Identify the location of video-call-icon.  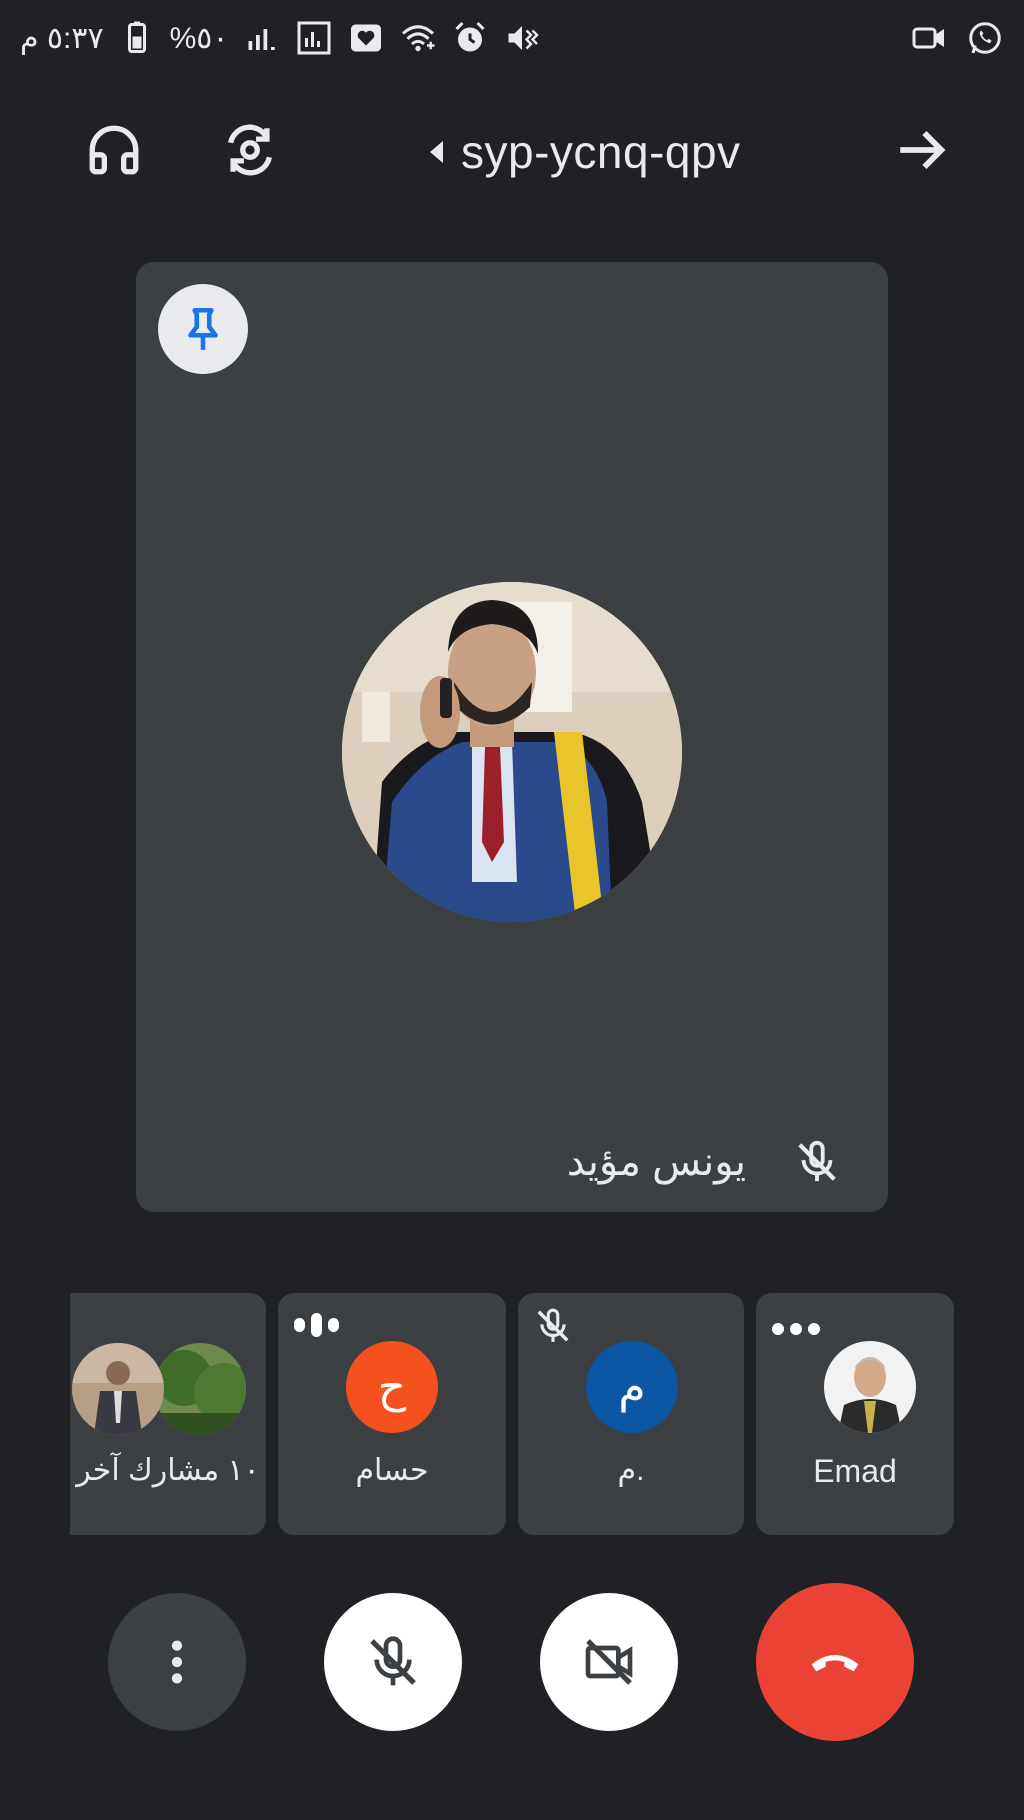
(929, 38).